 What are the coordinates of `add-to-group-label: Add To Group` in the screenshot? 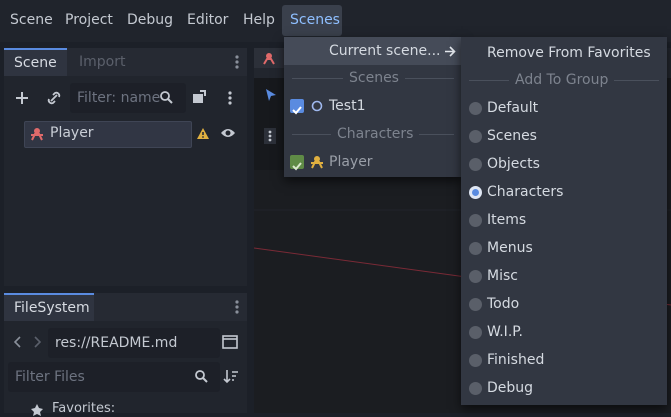 It's located at (562, 80).